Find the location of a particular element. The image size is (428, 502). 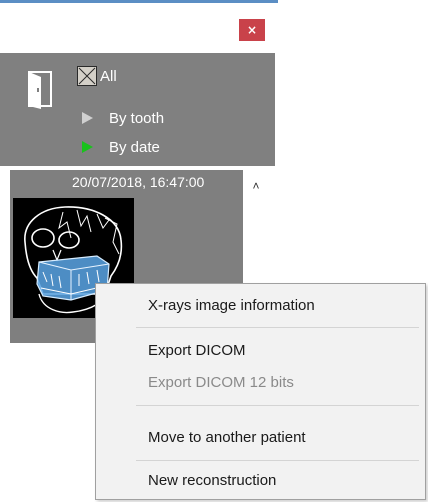

window-accent-line is located at coordinates (139, 1).